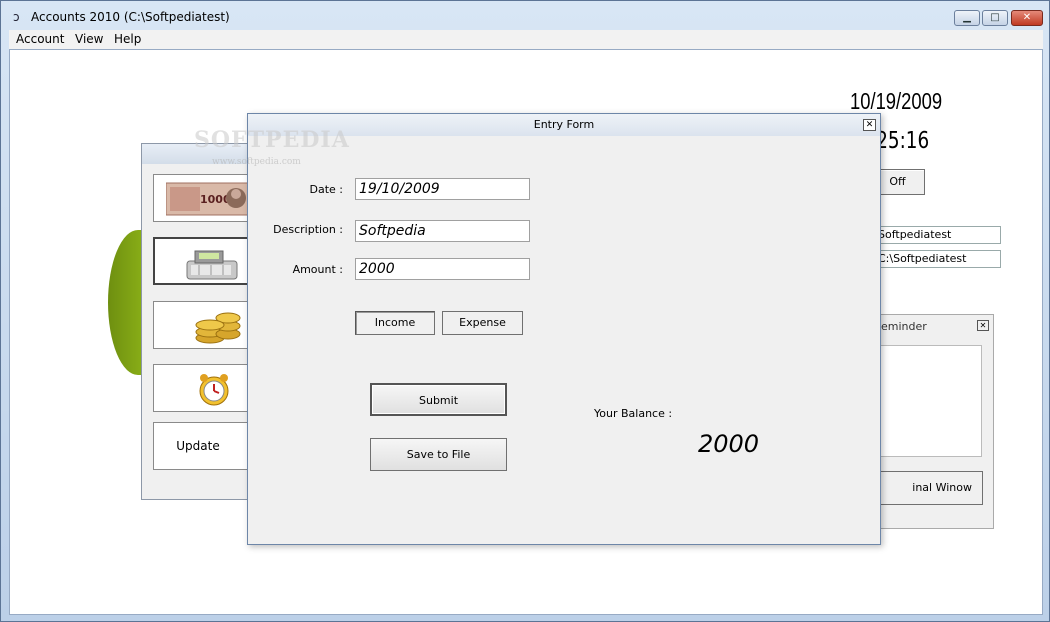 This screenshot has height=622, width=1050. Describe the element at coordinates (896, 101) in the screenshot. I see `clock-date: 10/19/2009` at that location.